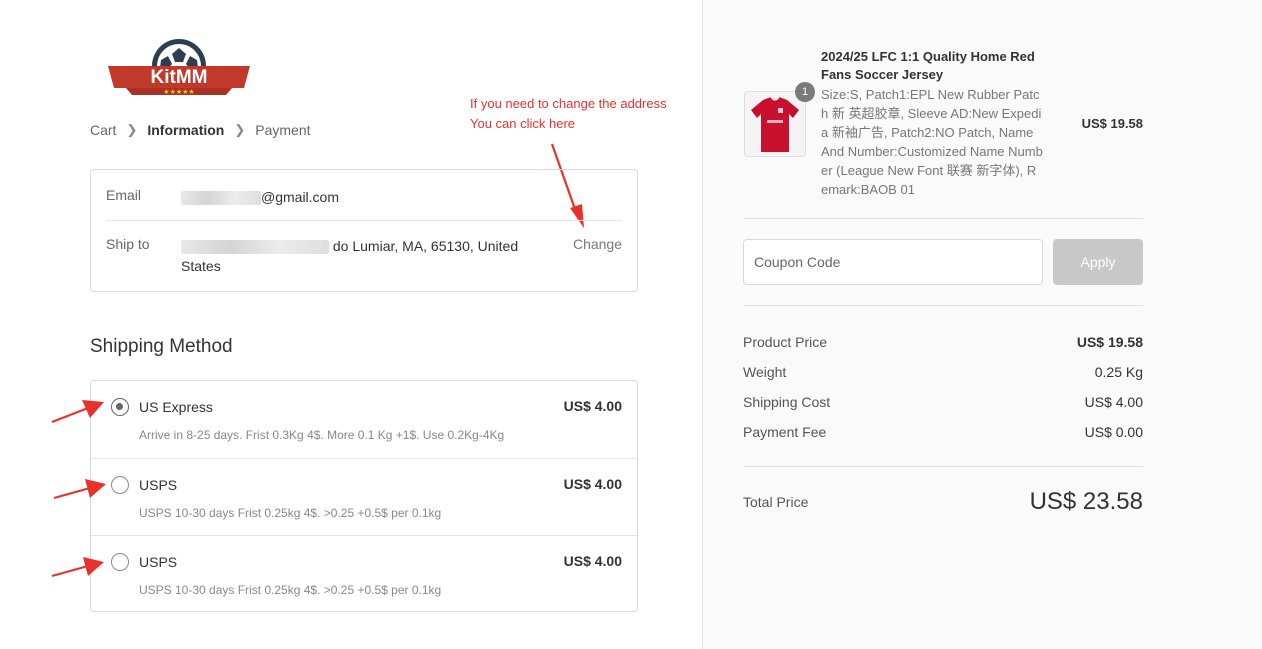 This screenshot has width=1262, height=649. Describe the element at coordinates (805, 92) in the screenshot. I see `quantity-badge: 1` at that location.